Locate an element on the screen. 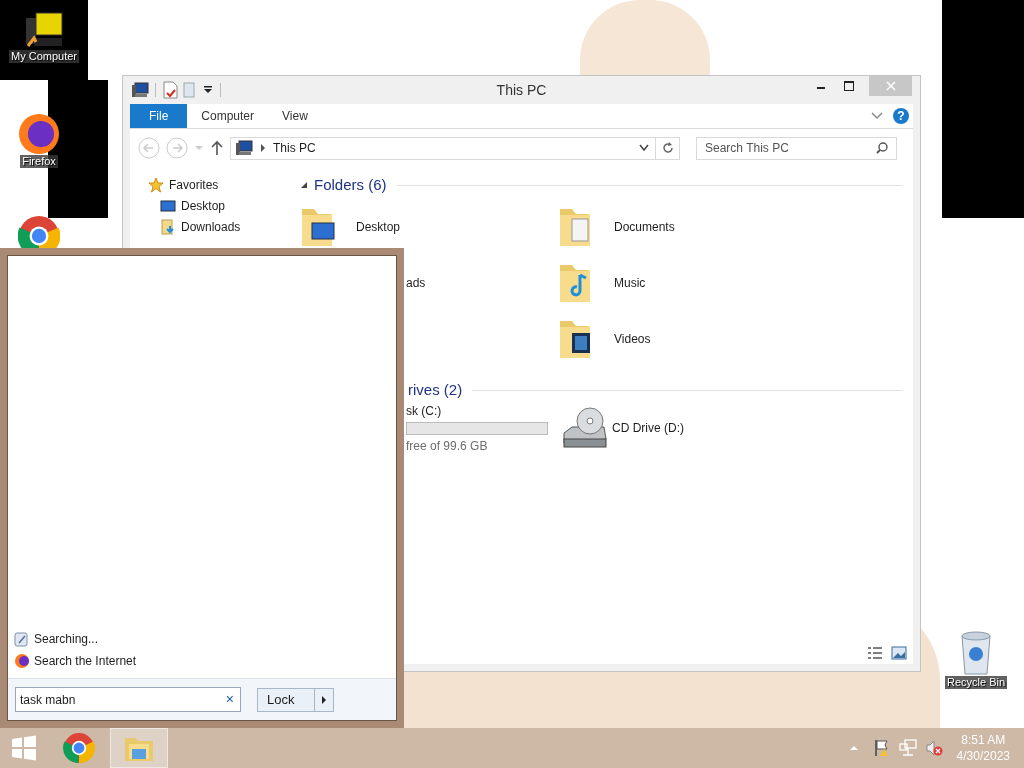 The height and width of the screenshot is (768, 1024). nav-item: Downloads is located at coordinates (223, 227).